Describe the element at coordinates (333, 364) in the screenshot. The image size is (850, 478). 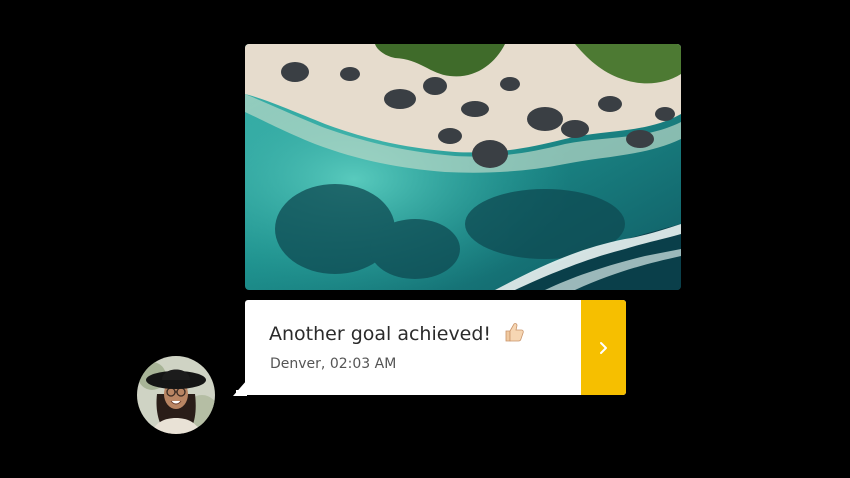
I see `location-time: Denver, 02:03 AM` at that location.